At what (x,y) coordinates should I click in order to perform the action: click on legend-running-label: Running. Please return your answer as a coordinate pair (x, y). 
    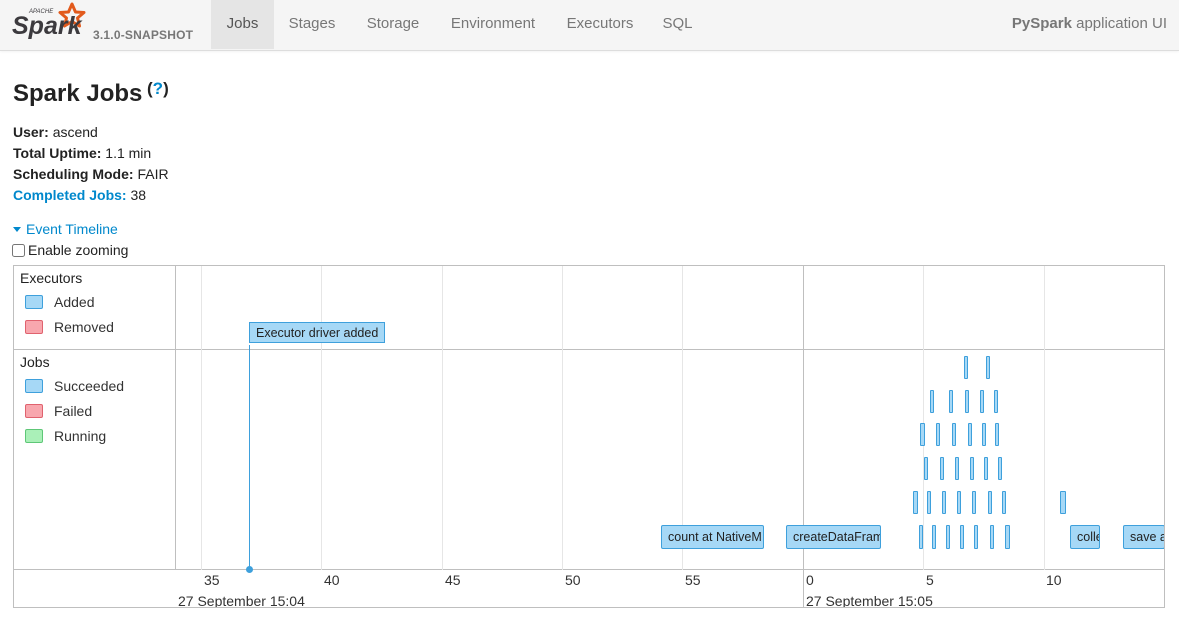
    Looking at the image, I should click on (80, 436).